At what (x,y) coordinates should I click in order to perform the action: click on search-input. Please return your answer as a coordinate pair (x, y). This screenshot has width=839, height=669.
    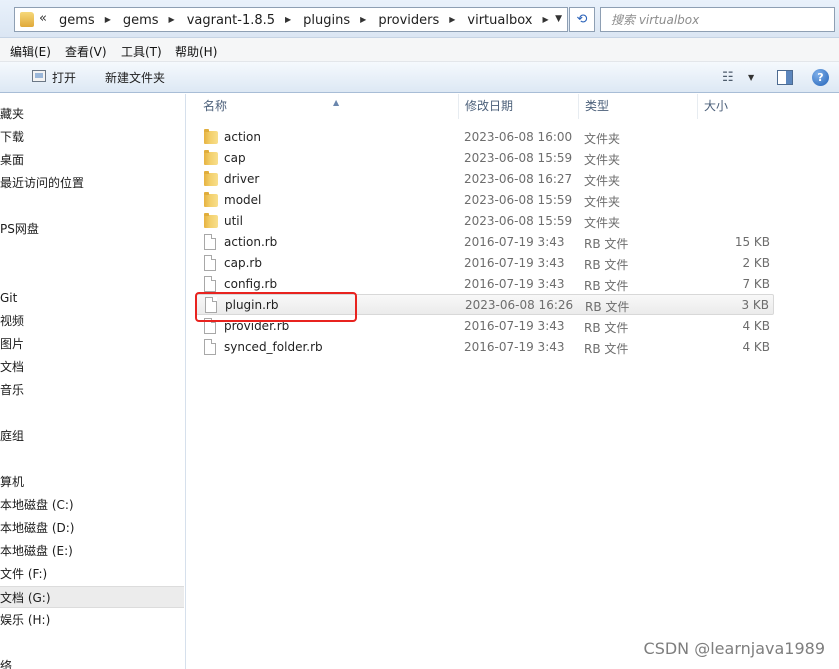
    Looking at the image, I should click on (711, 20).